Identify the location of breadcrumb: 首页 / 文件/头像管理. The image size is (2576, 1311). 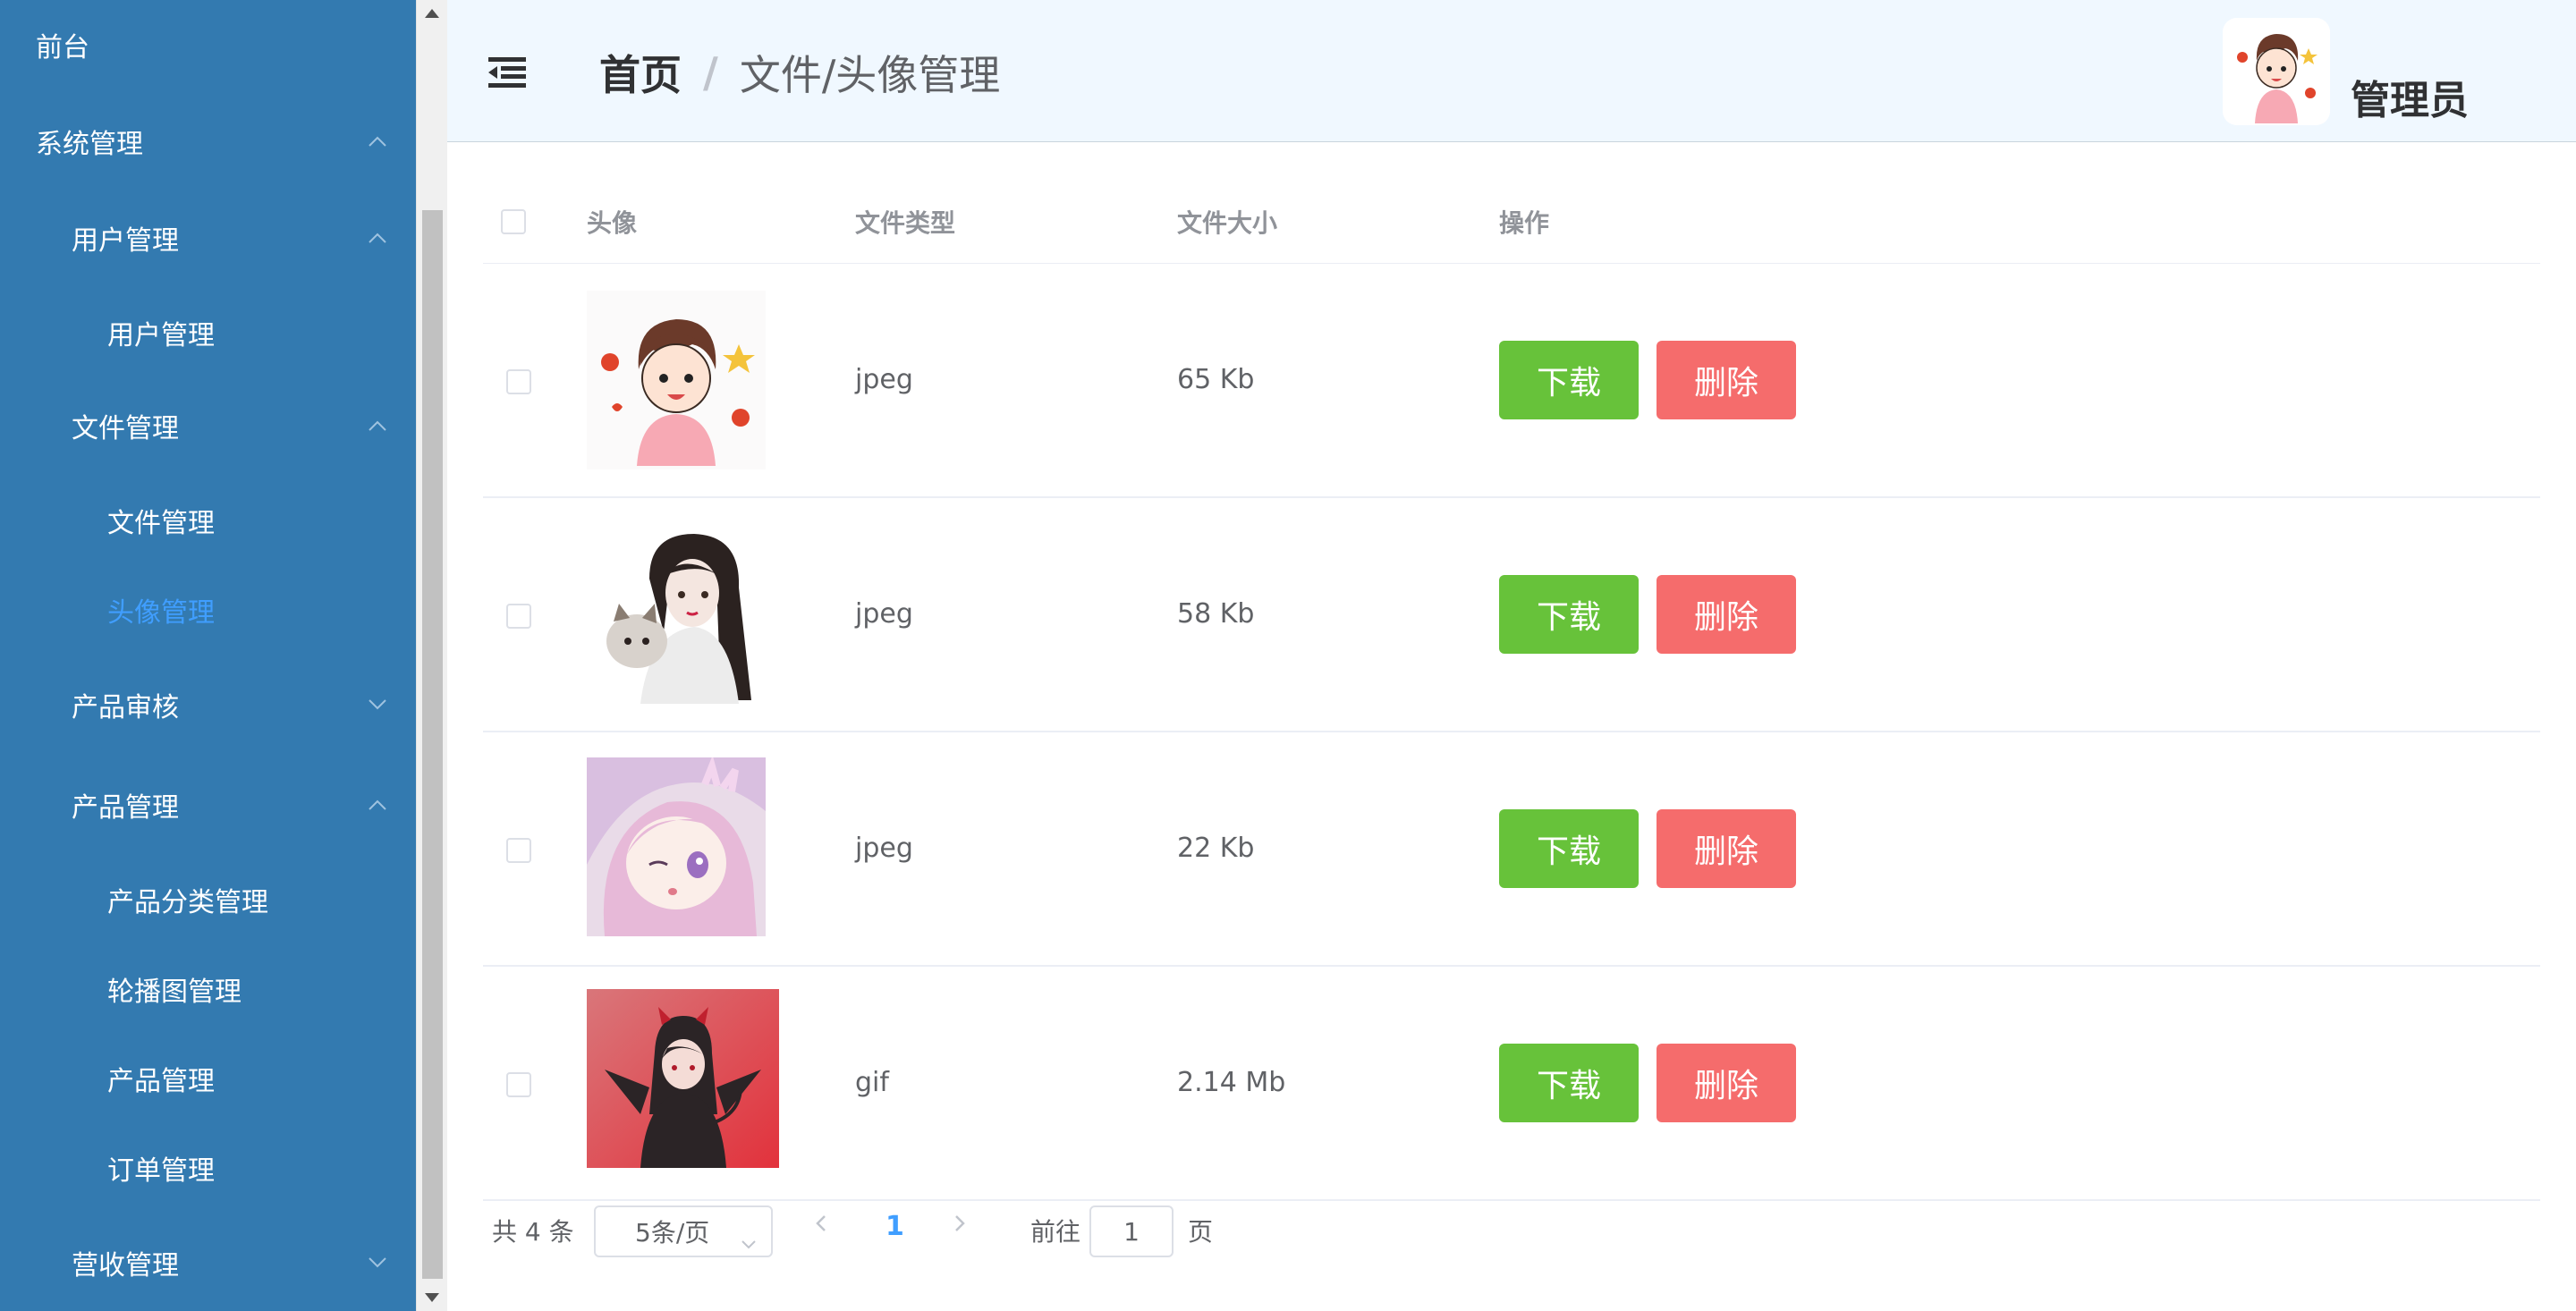
(799, 72).